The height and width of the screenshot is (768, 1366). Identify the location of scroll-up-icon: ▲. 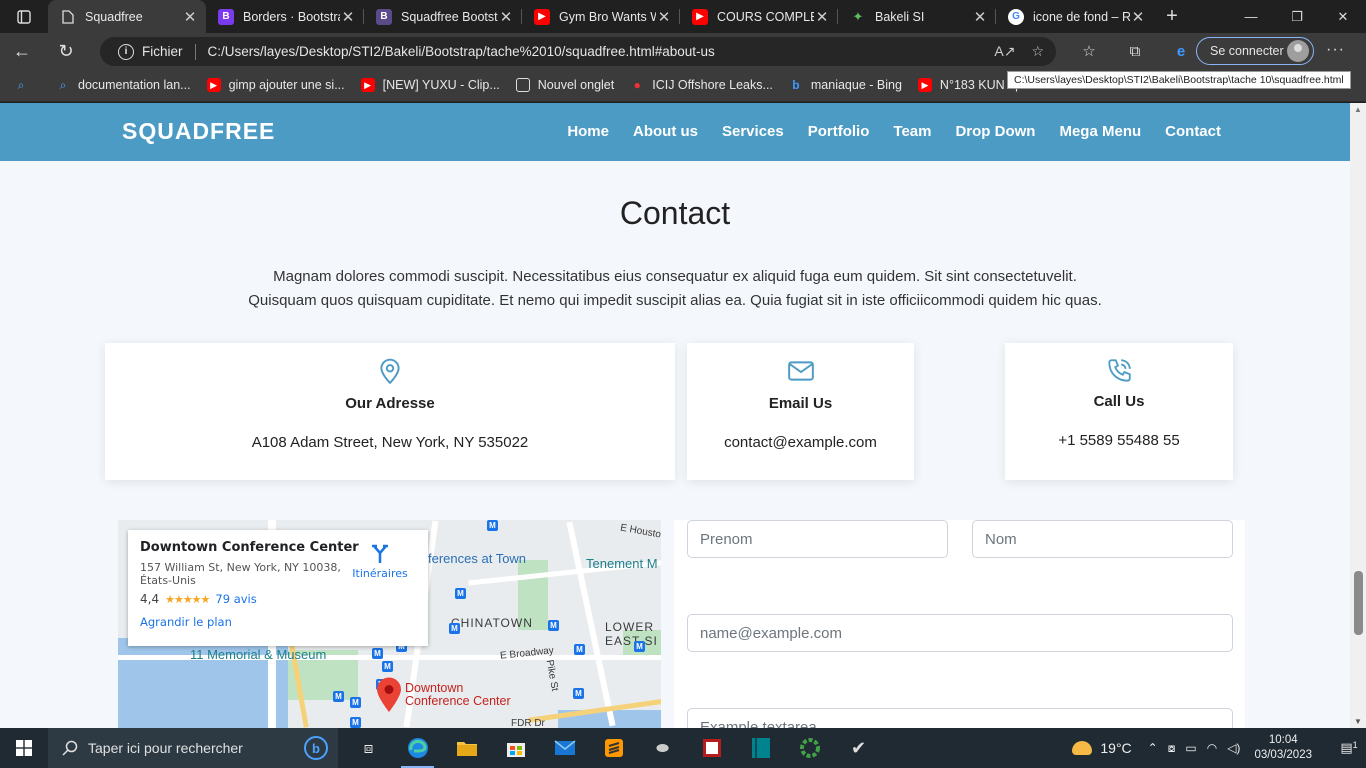
(1358, 109).